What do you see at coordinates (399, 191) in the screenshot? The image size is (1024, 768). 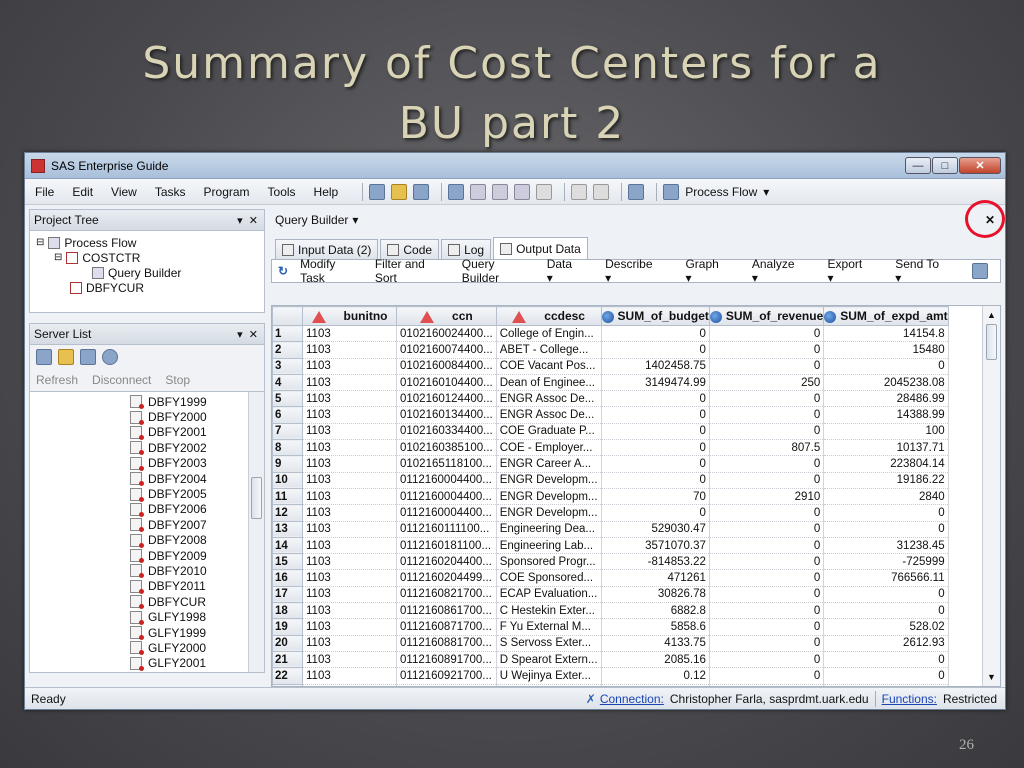 I see `open-folder-icon` at bounding box center [399, 191].